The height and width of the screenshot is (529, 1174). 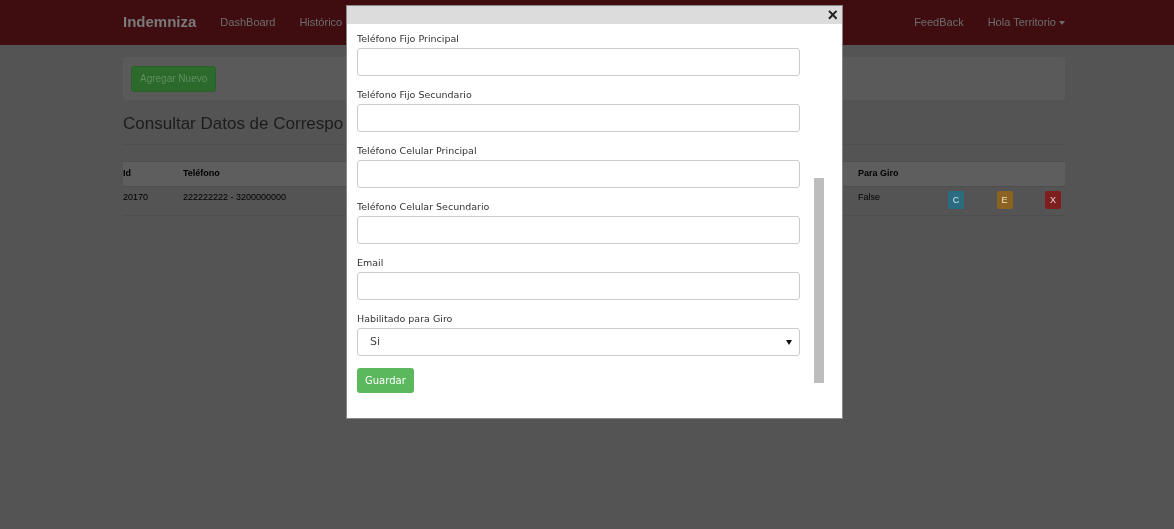 What do you see at coordinates (939, 22) in the screenshot?
I see `nav-link: FeedBack` at bounding box center [939, 22].